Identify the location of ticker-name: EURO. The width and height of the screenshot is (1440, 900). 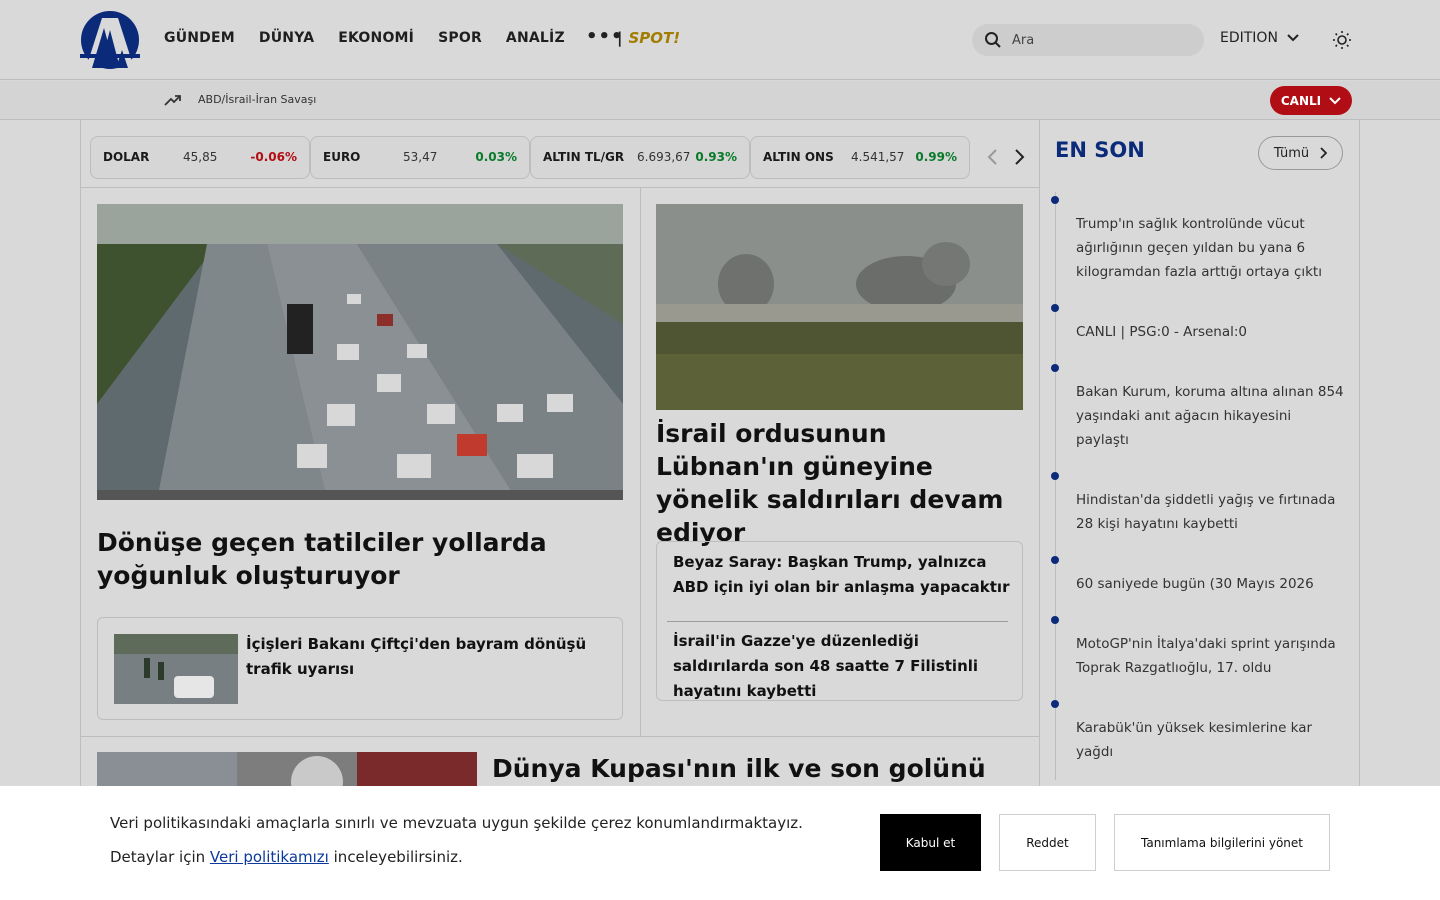
(342, 157).